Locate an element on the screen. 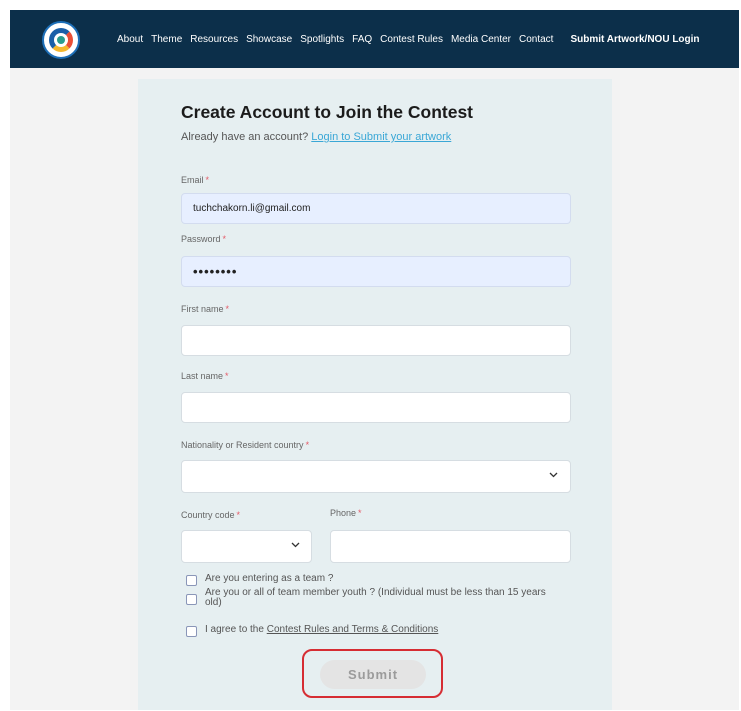 Image resolution: width=741 pixels, height=711 pixels. nationality-label-text: Nationality or Resident country is located at coordinates (242, 445).